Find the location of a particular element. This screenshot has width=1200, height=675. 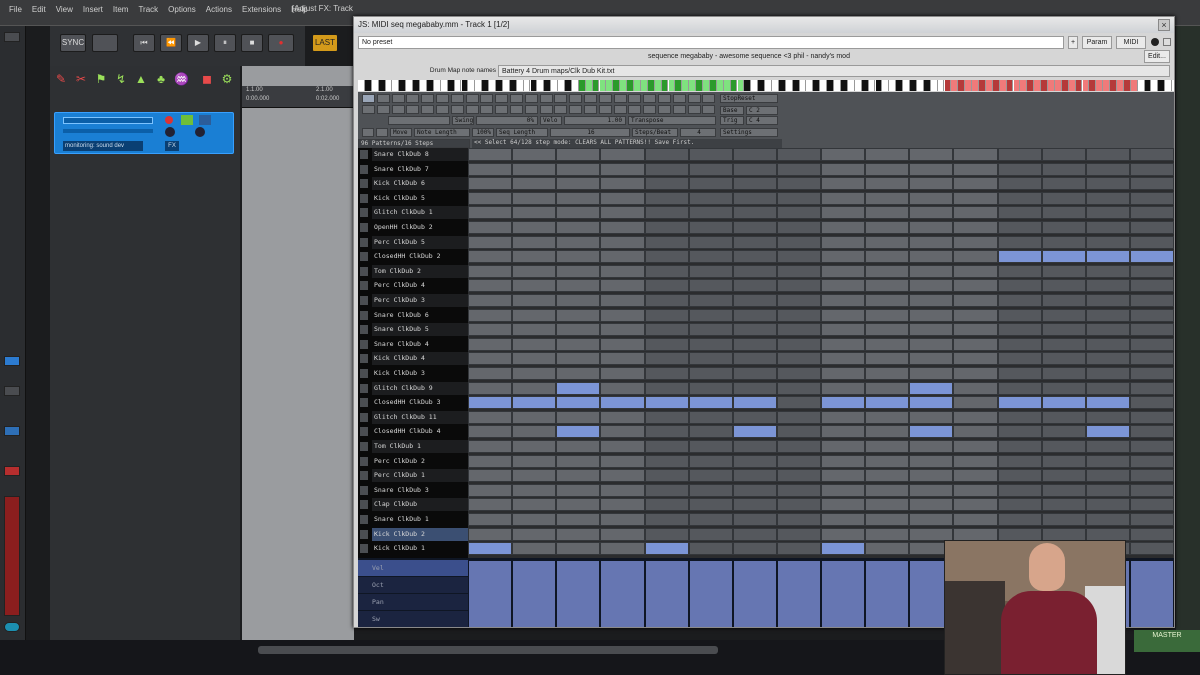

mode-button is located at coordinates (382, 132).